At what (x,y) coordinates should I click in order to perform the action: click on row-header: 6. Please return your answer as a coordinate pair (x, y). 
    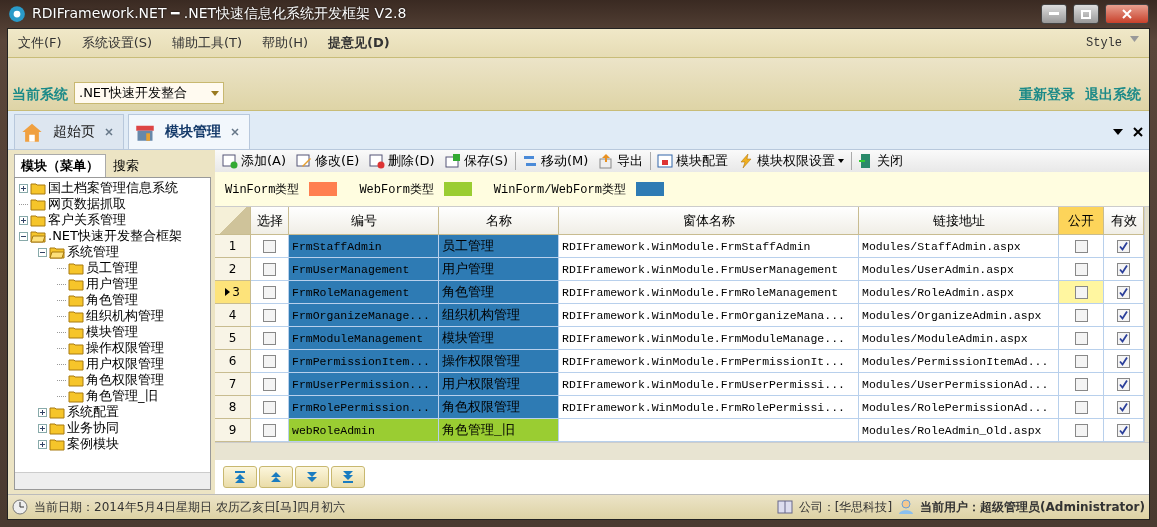
    Looking at the image, I should click on (233, 361).